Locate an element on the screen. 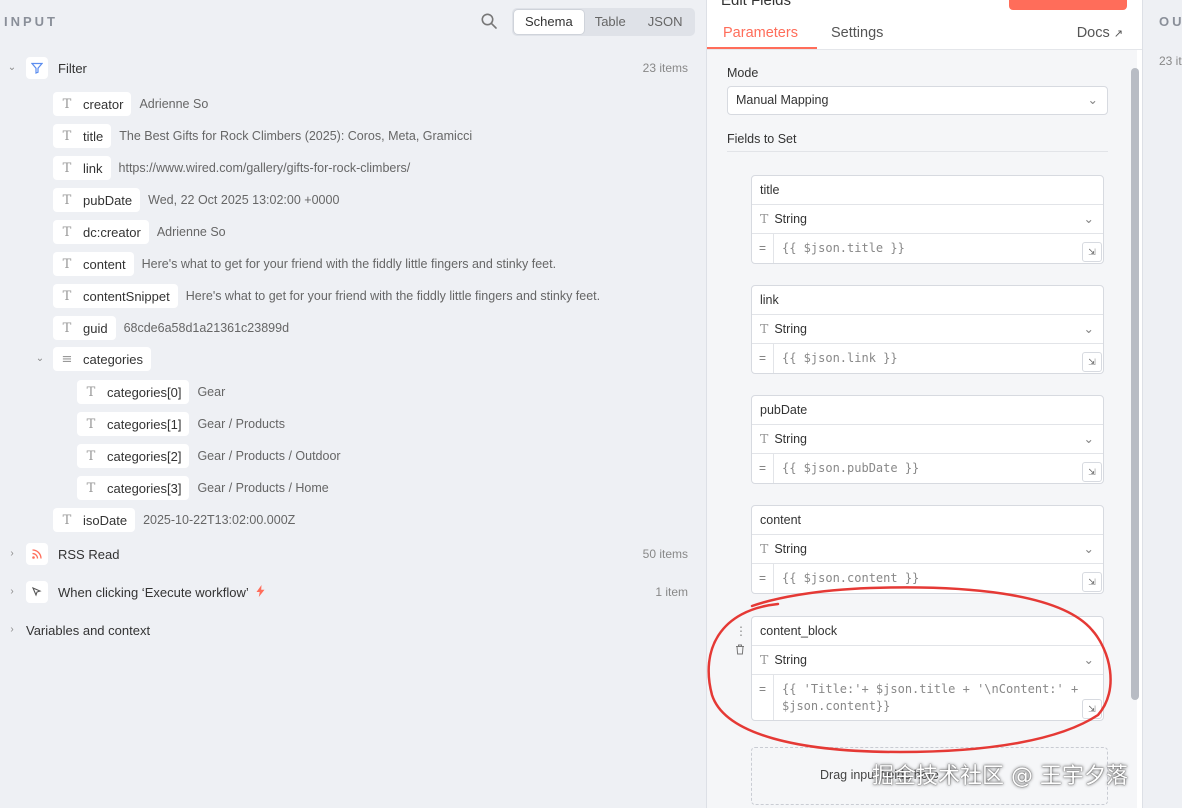 The width and height of the screenshot is (1182, 808). expression-code: {{ $json.content }} is located at coordinates (938, 578).